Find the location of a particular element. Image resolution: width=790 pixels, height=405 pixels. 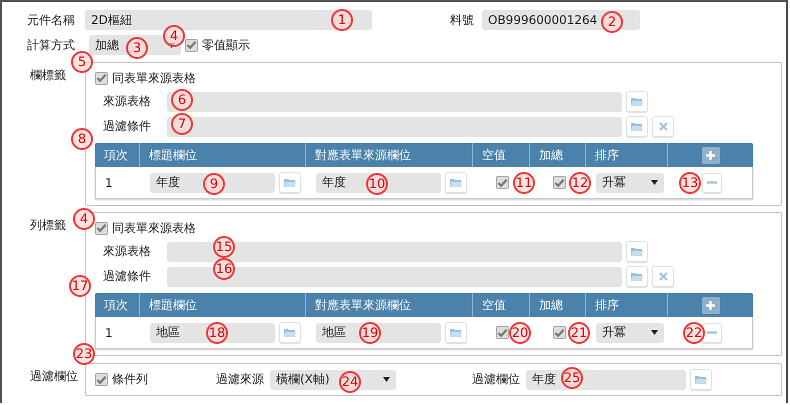

annotation-marker: 4 is located at coordinates (84, 219).